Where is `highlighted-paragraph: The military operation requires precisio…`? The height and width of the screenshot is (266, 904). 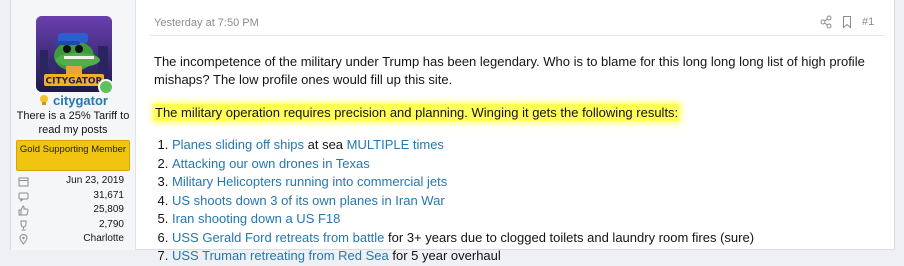 highlighted-paragraph: The military operation requires precisio… is located at coordinates (524, 113).